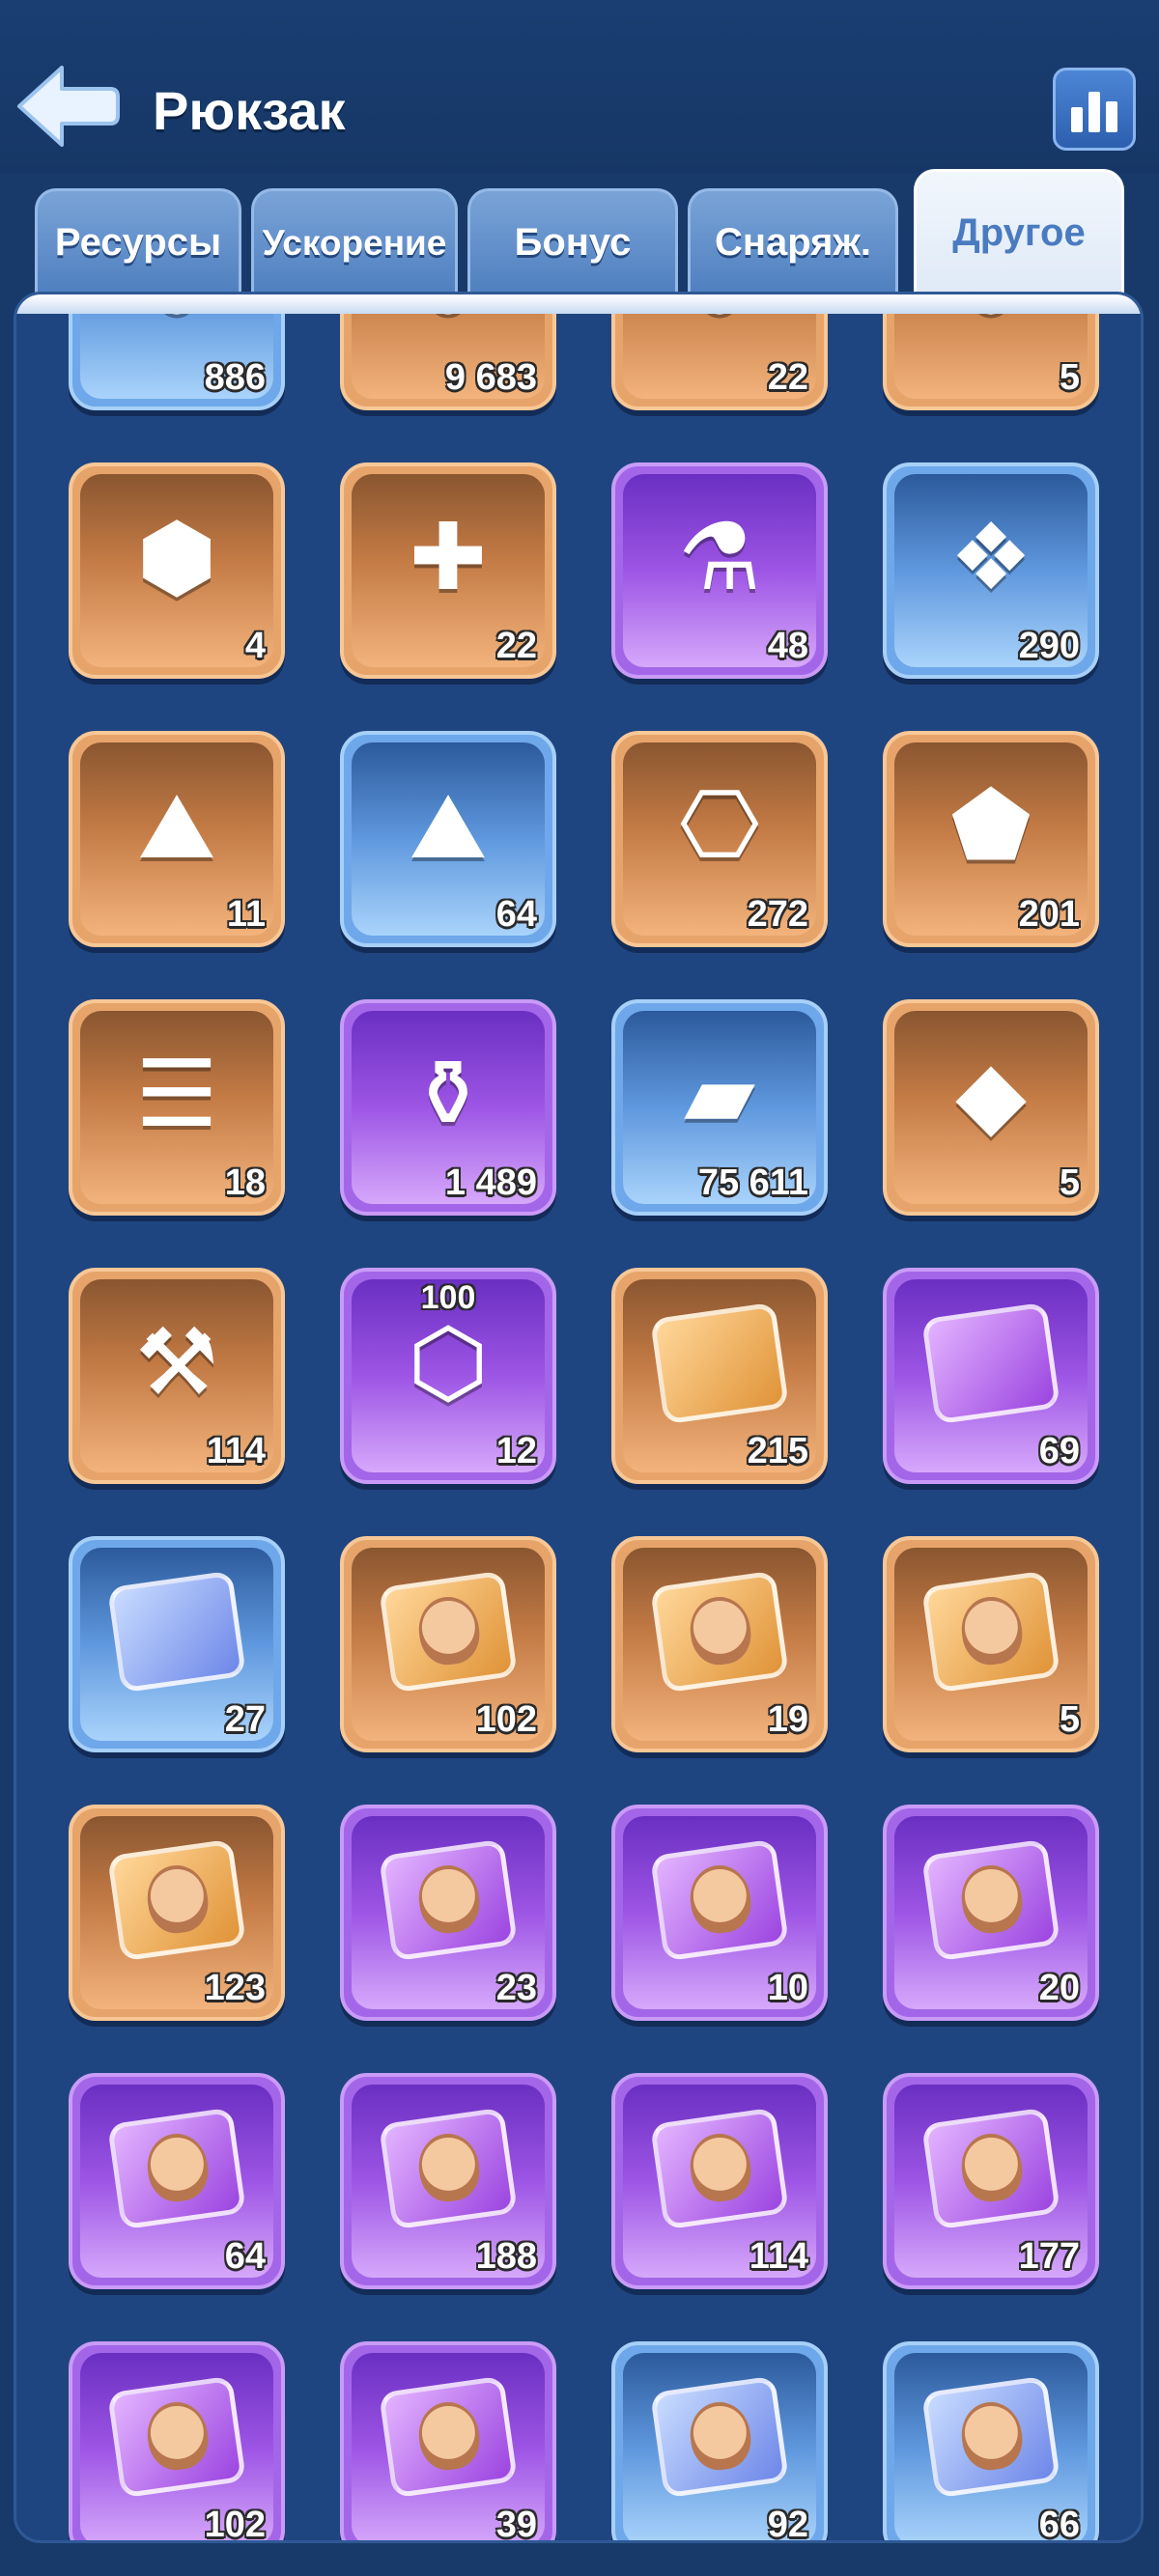  Describe the element at coordinates (448, 570) in the screenshot. I see `inventory-item: ✚ 22` at that location.